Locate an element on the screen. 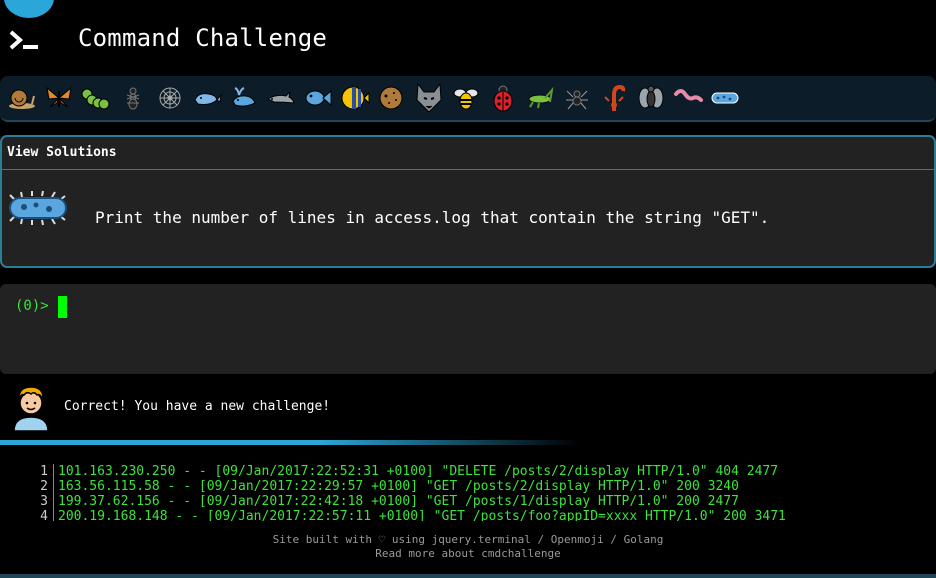 This screenshot has width=936, height=578. line-number: 1 is located at coordinates (44, 471).